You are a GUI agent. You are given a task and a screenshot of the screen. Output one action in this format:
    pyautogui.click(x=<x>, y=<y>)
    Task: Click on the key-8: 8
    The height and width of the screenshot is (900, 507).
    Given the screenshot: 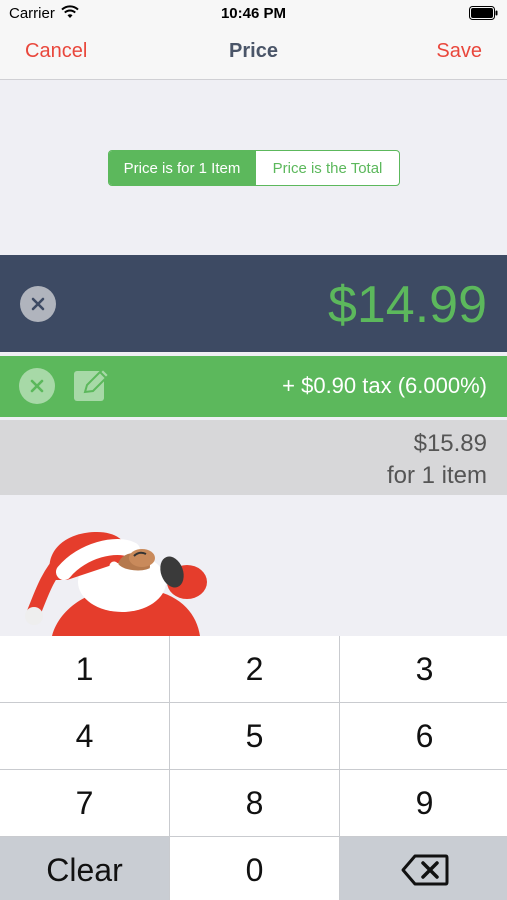 What is the action you would take?
    pyautogui.click(x=254, y=803)
    